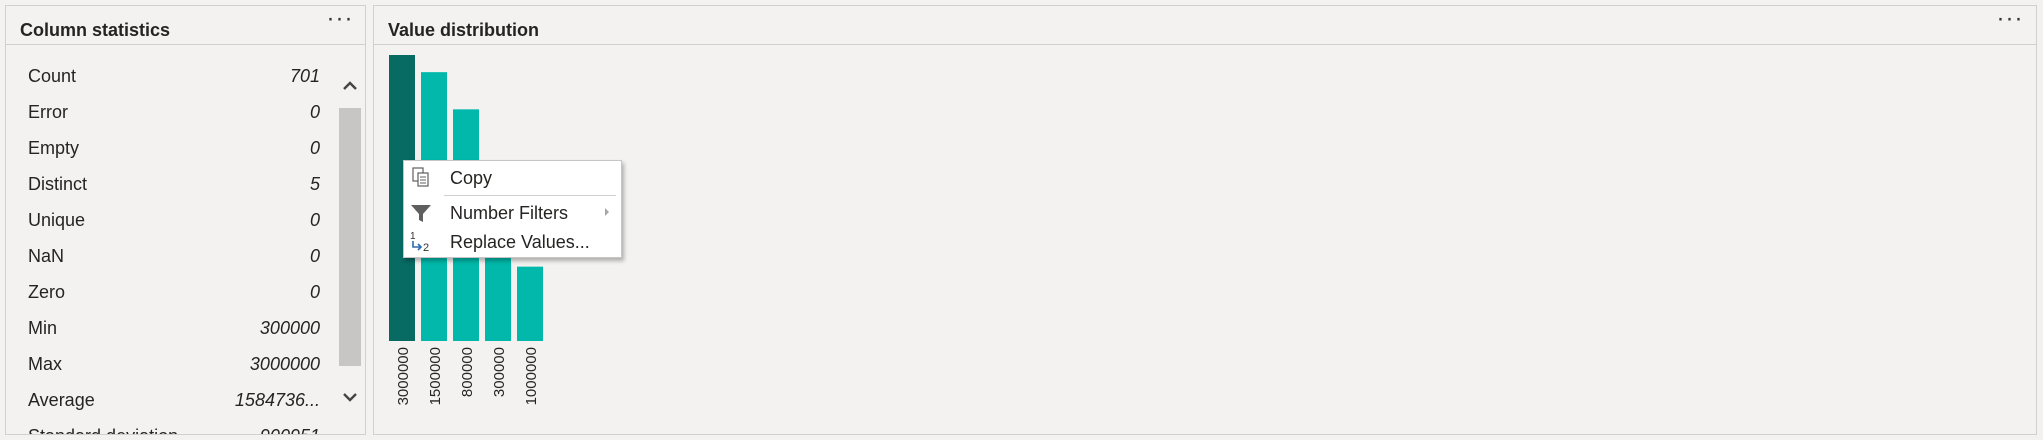 The image size is (2043, 440). Describe the element at coordinates (289, 328) in the screenshot. I see `stat-value: 300000` at that location.